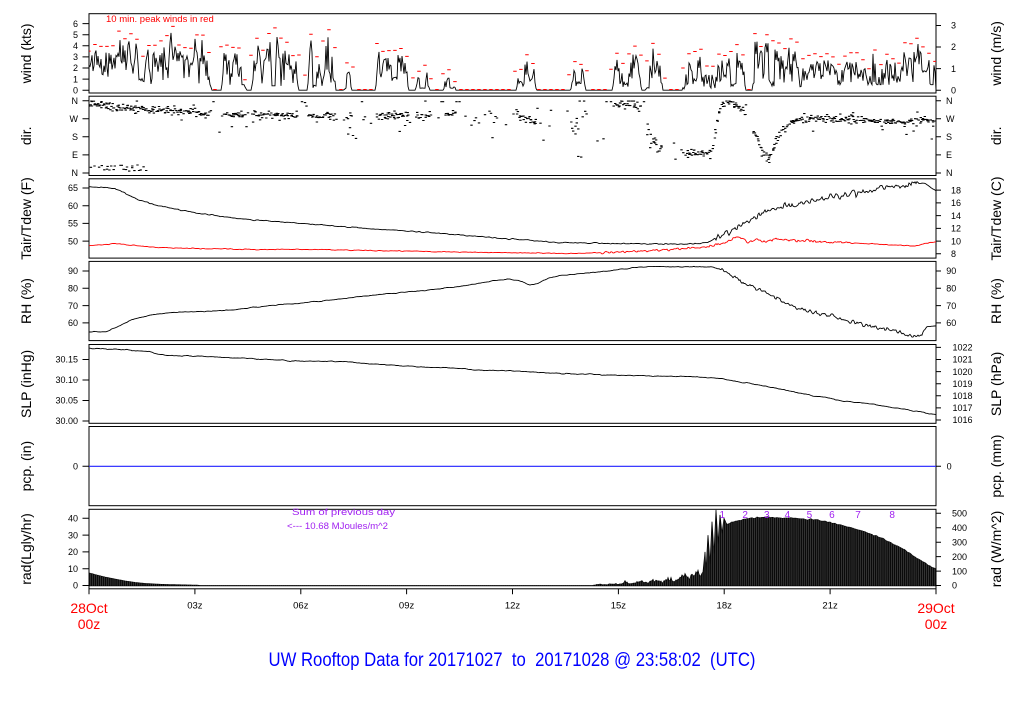  Describe the element at coordinates (26, 466) in the screenshot. I see `svg-text: pcp. (in)` at that location.